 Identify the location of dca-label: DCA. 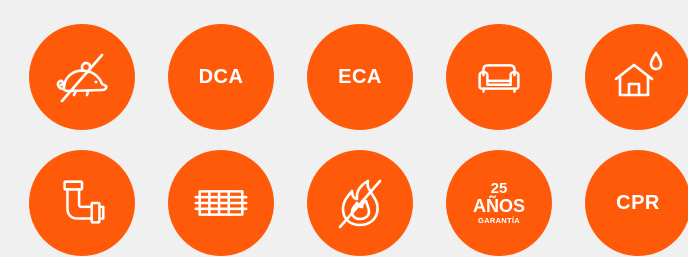
(221, 76).